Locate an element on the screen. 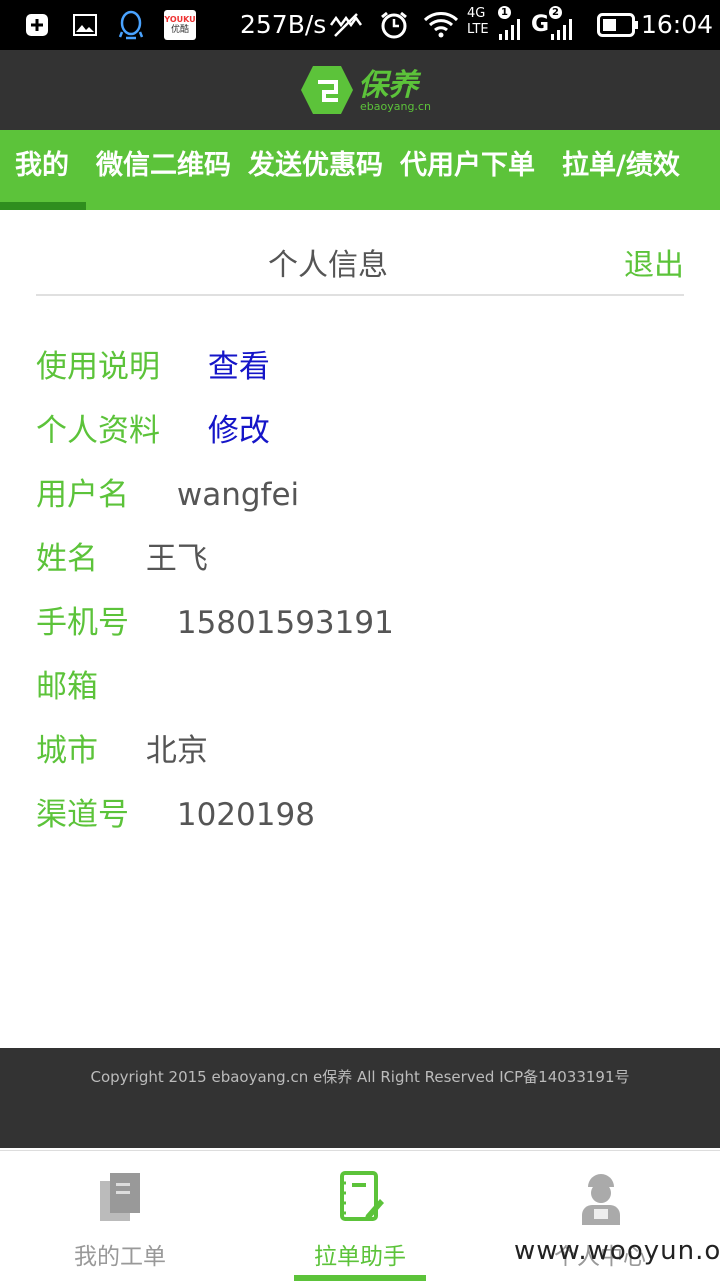 This screenshot has height=1281, width=720. view-manual-link: 查看 is located at coordinates (239, 367).